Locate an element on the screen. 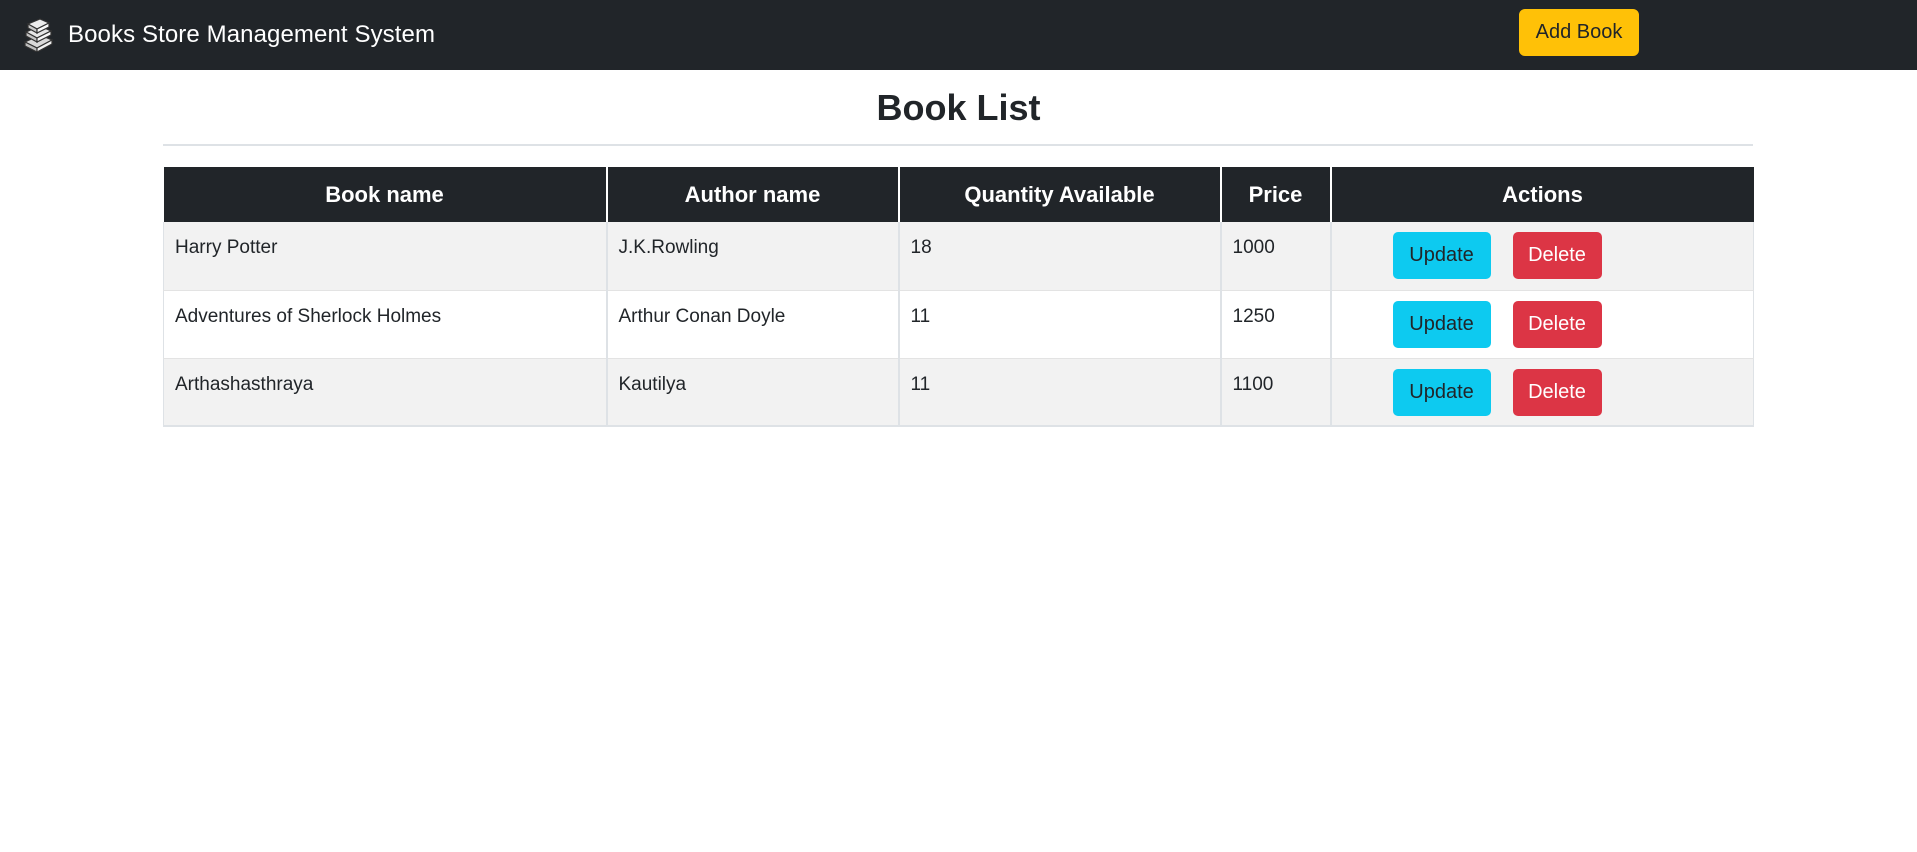 The width and height of the screenshot is (1917, 852). author-name-cell: Kautilya is located at coordinates (753, 392).